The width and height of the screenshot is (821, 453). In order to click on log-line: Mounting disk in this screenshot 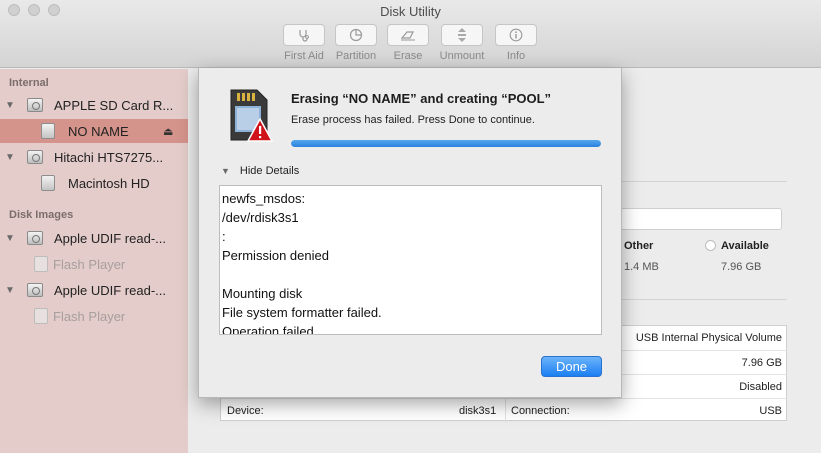, I will do `click(262, 293)`.